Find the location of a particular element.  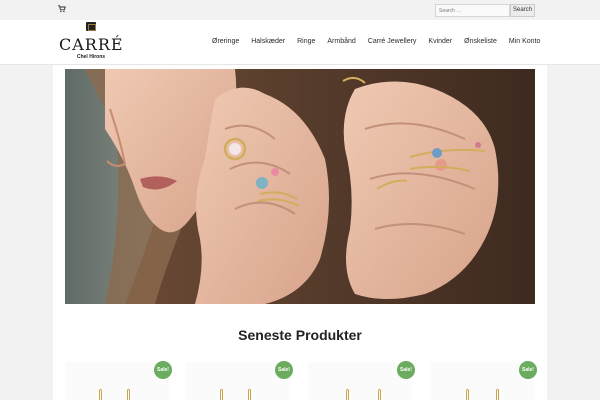

search-form: Search is located at coordinates (485, 10).